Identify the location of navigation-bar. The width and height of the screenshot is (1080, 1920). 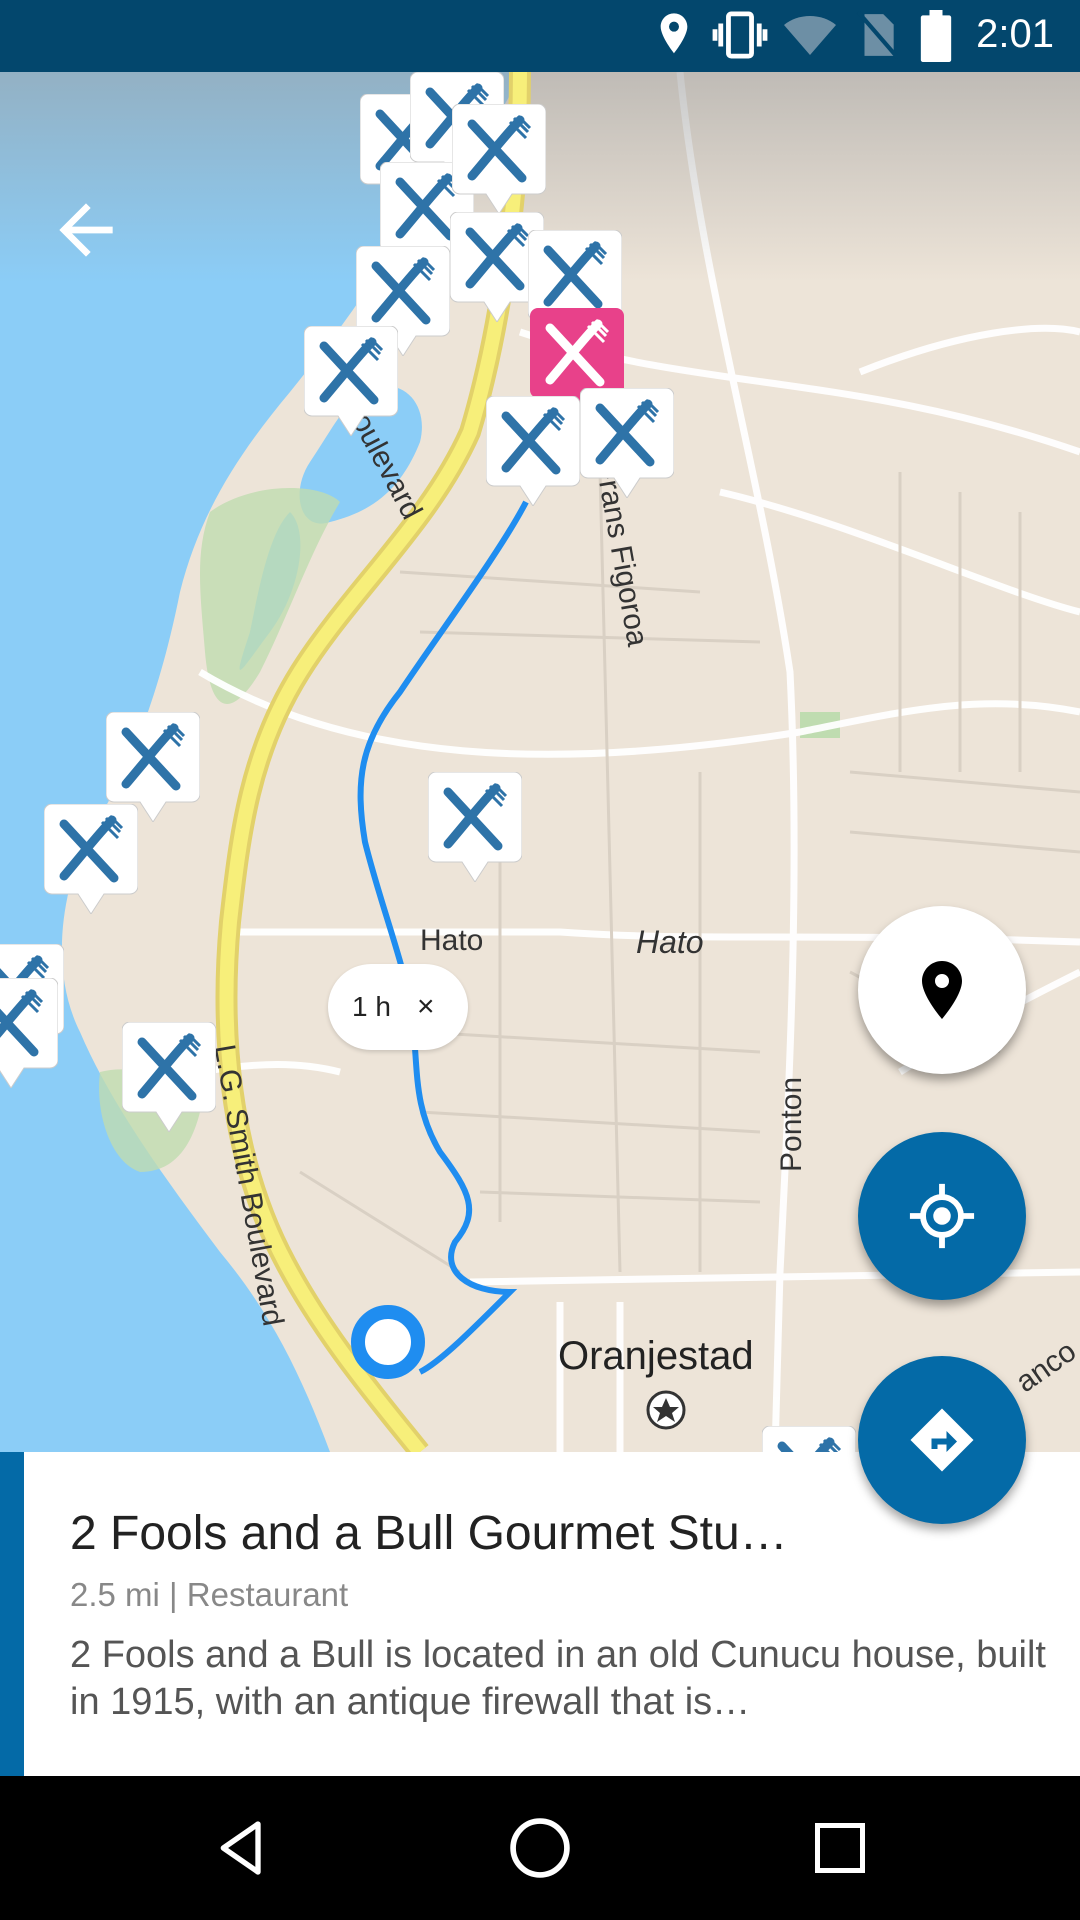
(540, 1848).